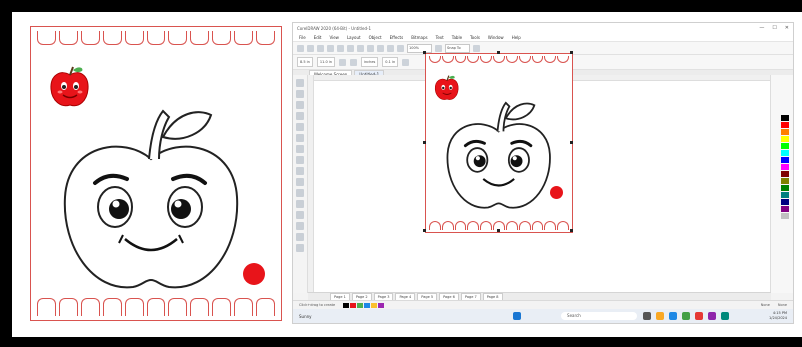 The image size is (802, 347). I want to click on status-hint: Click+drag to create, so click(317, 305).